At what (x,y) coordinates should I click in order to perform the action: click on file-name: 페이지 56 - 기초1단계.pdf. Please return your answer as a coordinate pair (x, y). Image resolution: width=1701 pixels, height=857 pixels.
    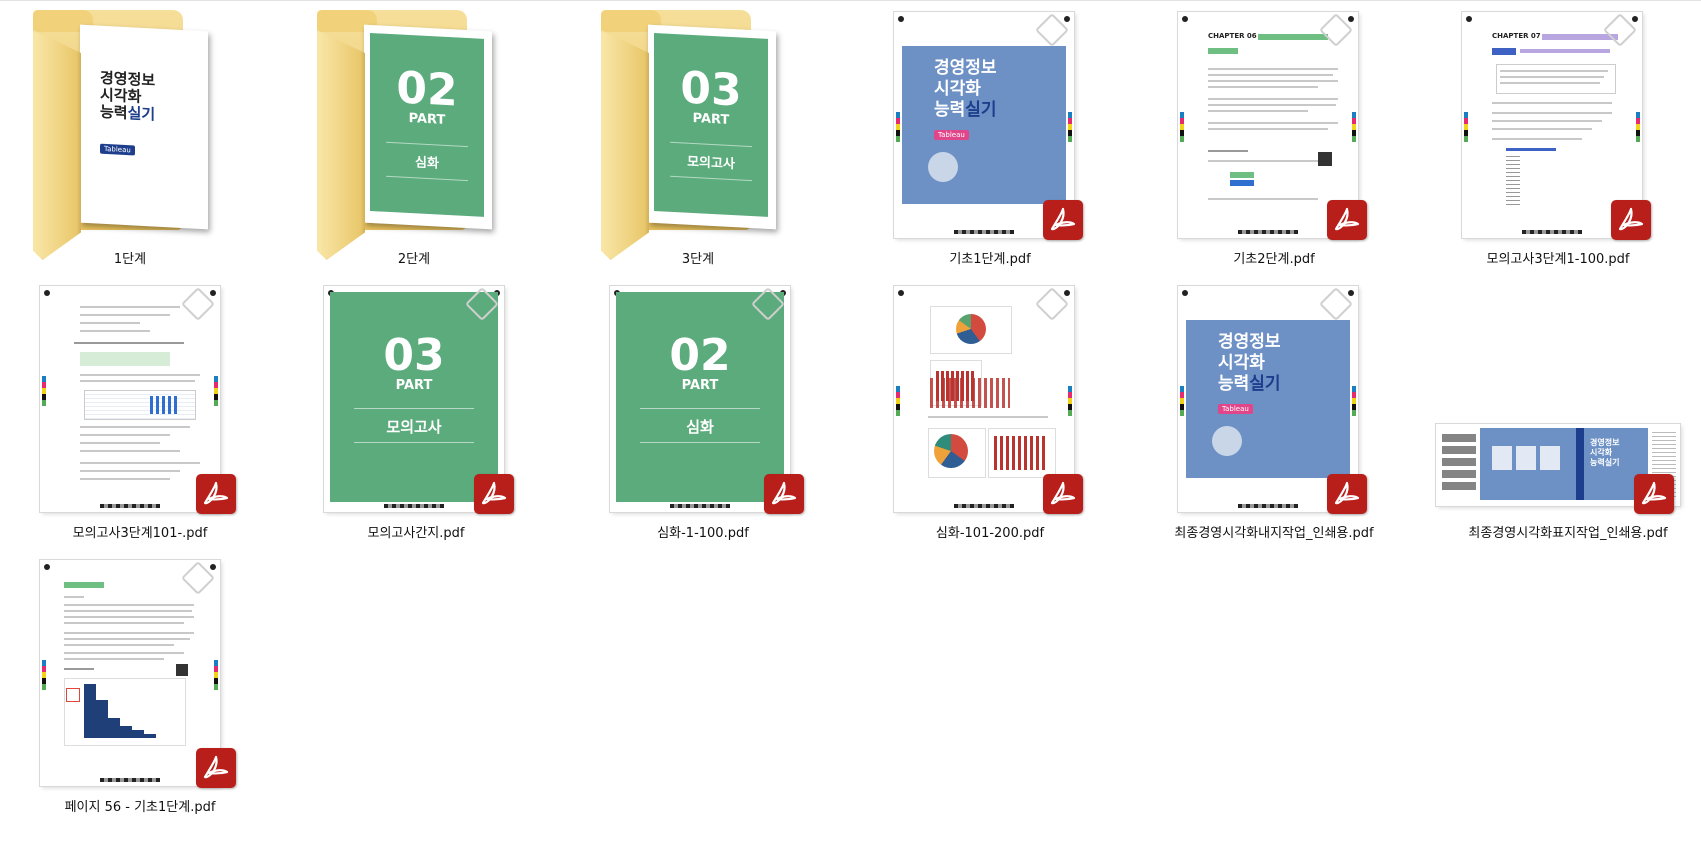
    Looking at the image, I should click on (140, 805).